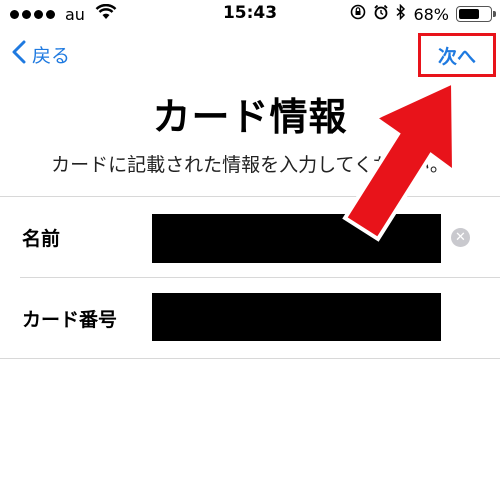 Image resolution: width=500 pixels, height=486 pixels. Describe the element at coordinates (296, 317) in the screenshot. I see `card-number-input` at that location.